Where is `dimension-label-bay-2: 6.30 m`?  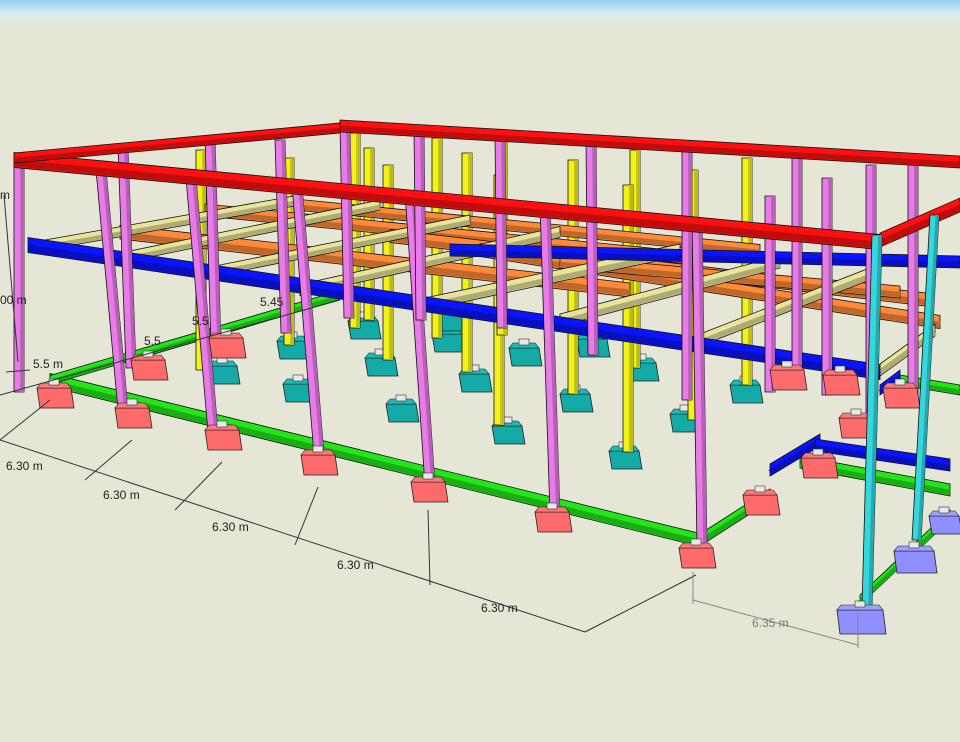 dimension-label-bay-2: 6.30 m is located at coordinates (121, 495).